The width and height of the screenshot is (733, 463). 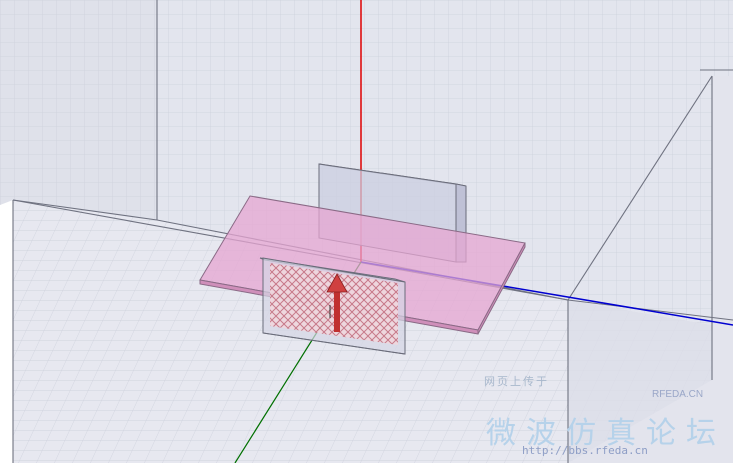 I want to click on watermark-top-line: 网页上传于, so click(x=516, y=381).